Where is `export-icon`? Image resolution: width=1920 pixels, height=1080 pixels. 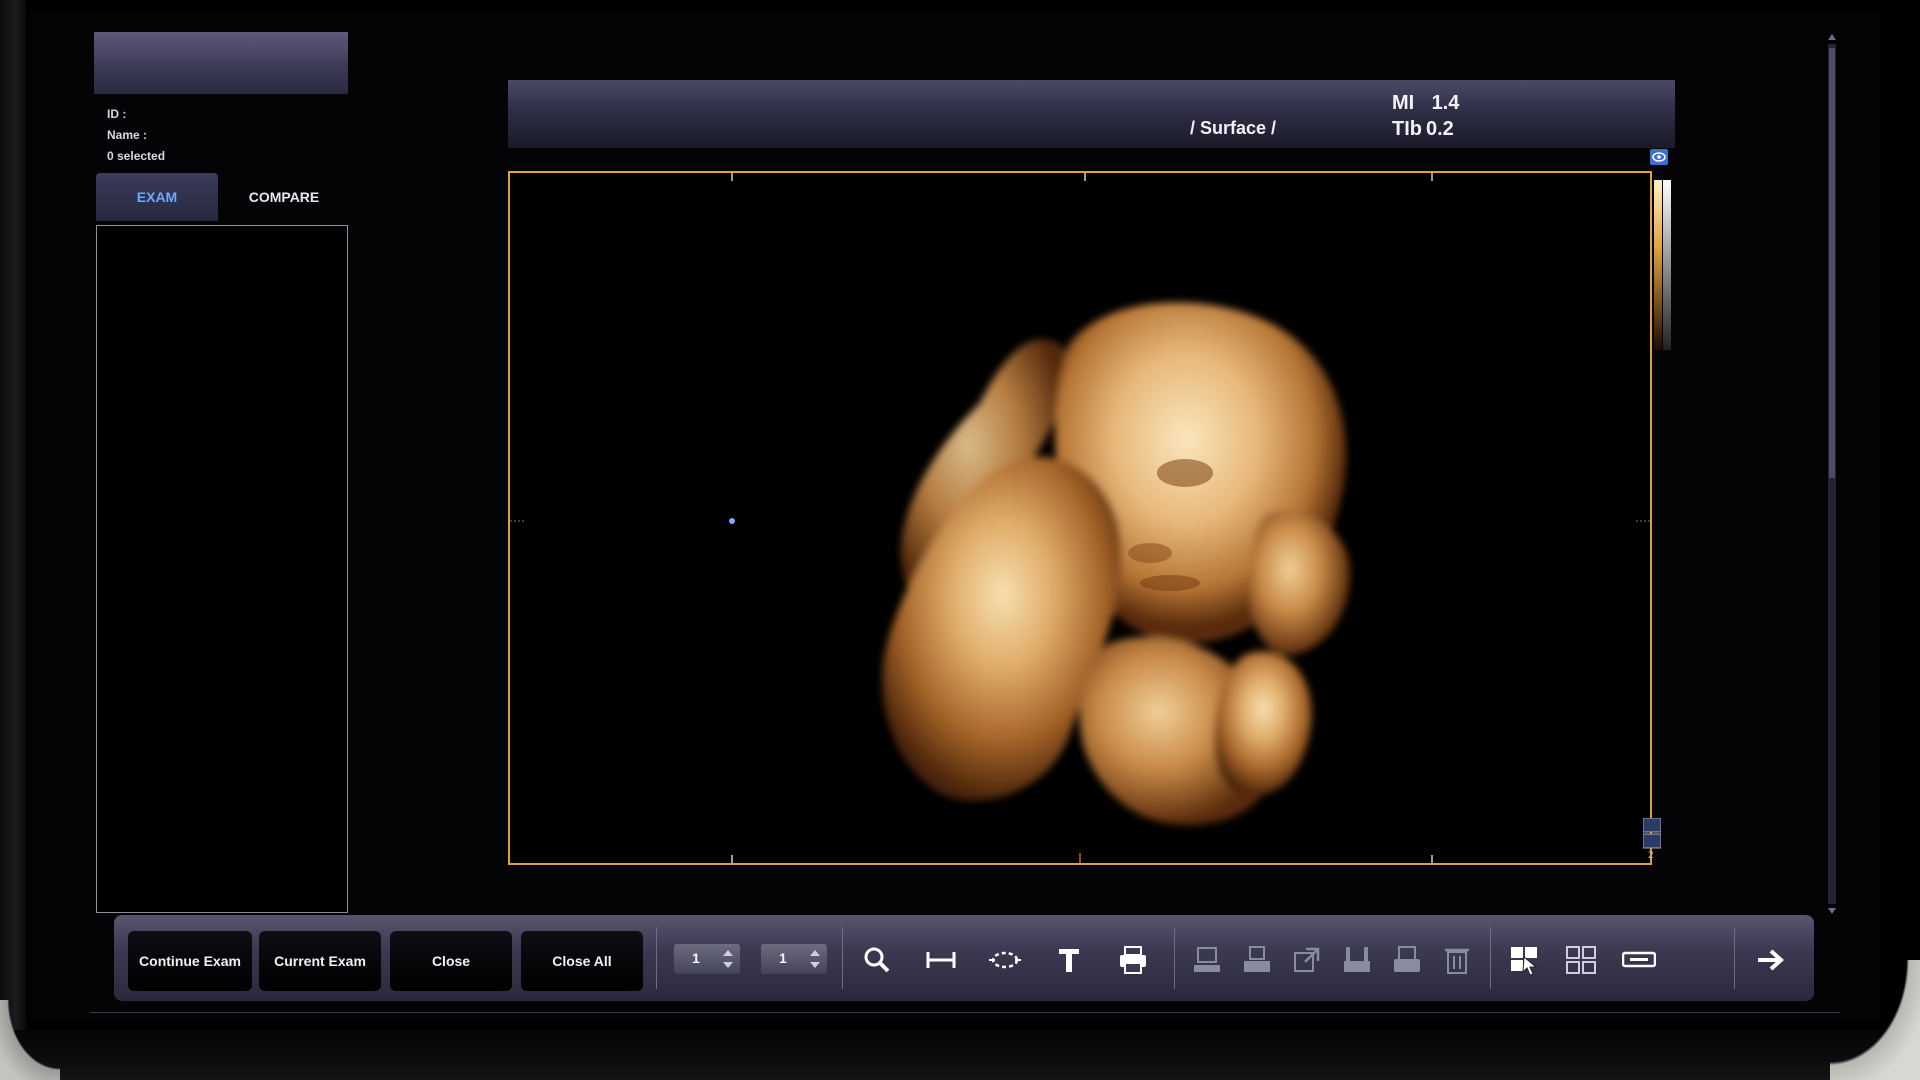
export-icon is located at coordinates (1207, 960).